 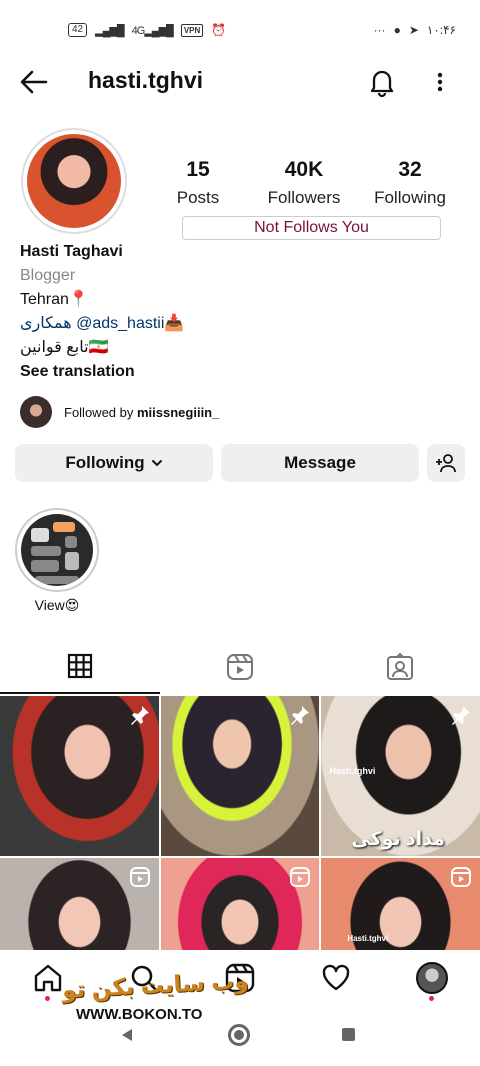 What do you see at coordinates (48, 275) in the screenshot?
I see `profile-category: Blogger` at bounding box center [48, 275].